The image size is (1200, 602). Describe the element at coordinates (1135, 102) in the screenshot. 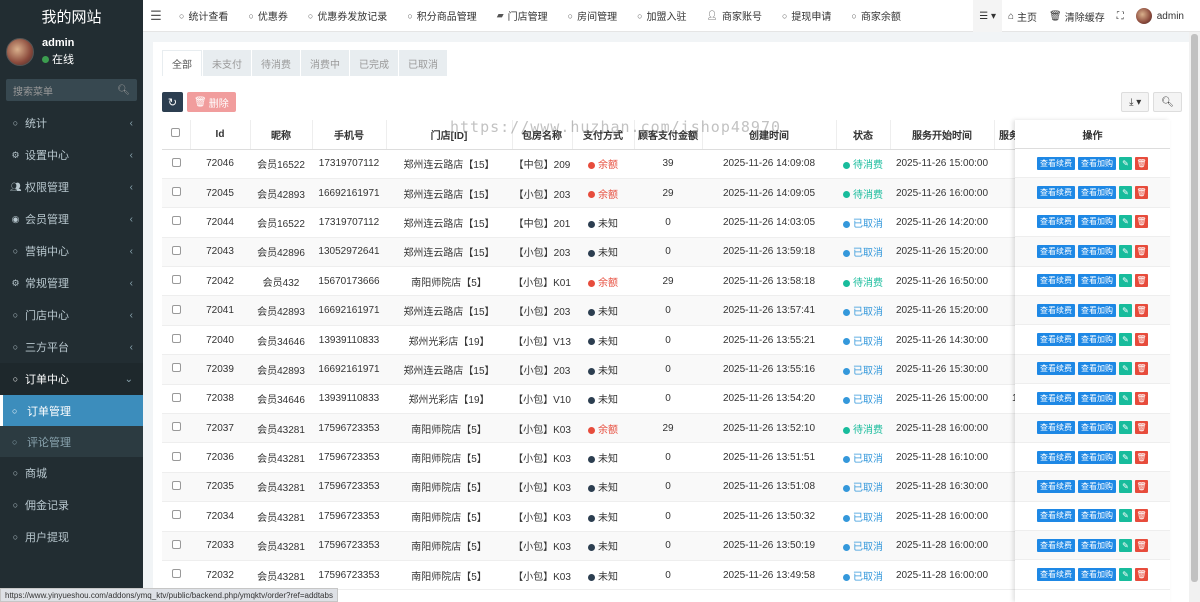

I see `export-button: ⤓ ▾` at that location.